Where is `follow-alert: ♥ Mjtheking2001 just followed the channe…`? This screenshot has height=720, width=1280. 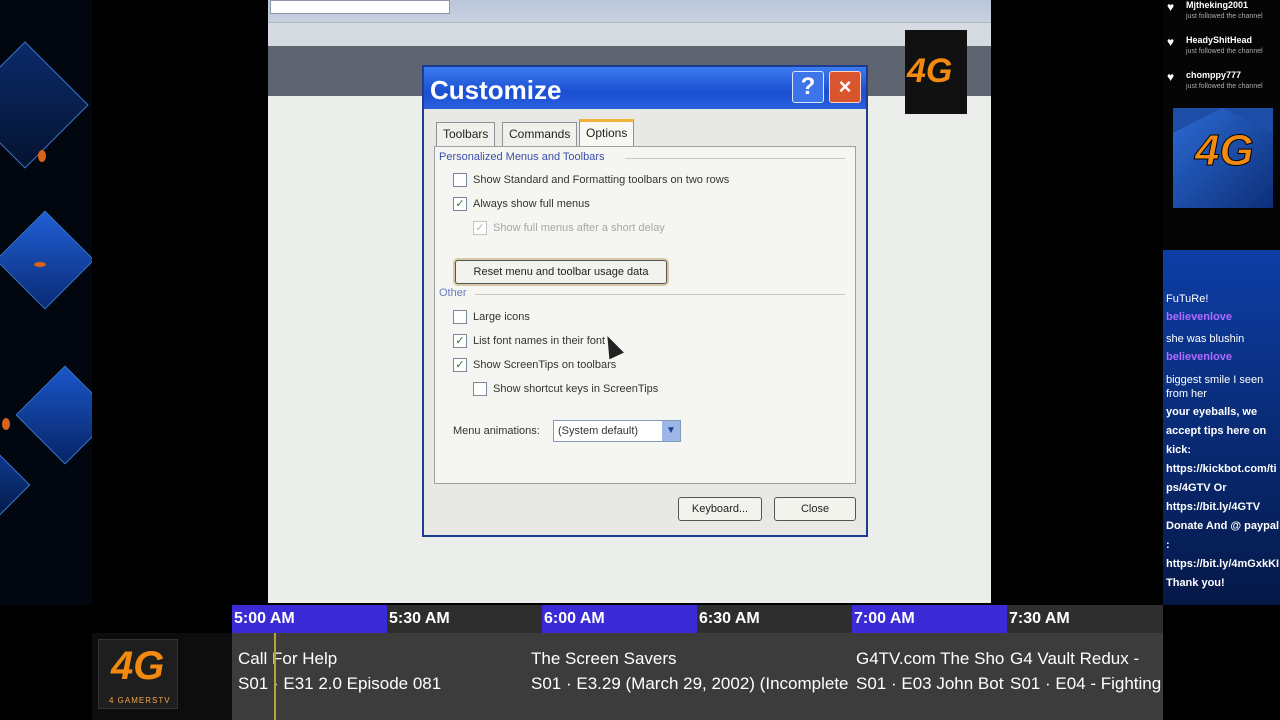 follow-alert: ♥ Mjtheking2001 just followed the channe… is located at coordinates (1221, 16).